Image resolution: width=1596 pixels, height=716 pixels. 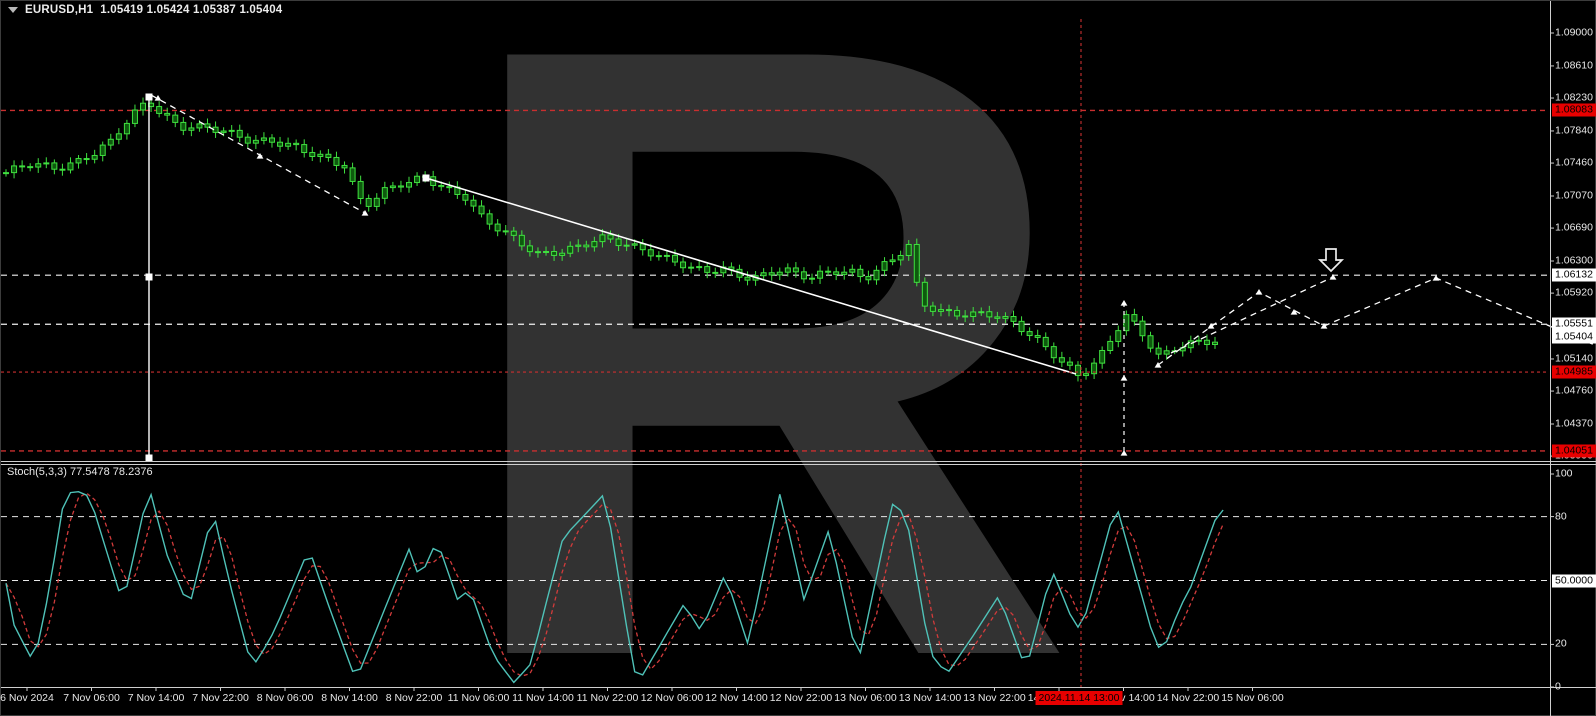 What do you see at coordinates (1574, 162) in the screenshot?
I see `price-axis-label: 1.07460` at bounding box center [1574, 162].